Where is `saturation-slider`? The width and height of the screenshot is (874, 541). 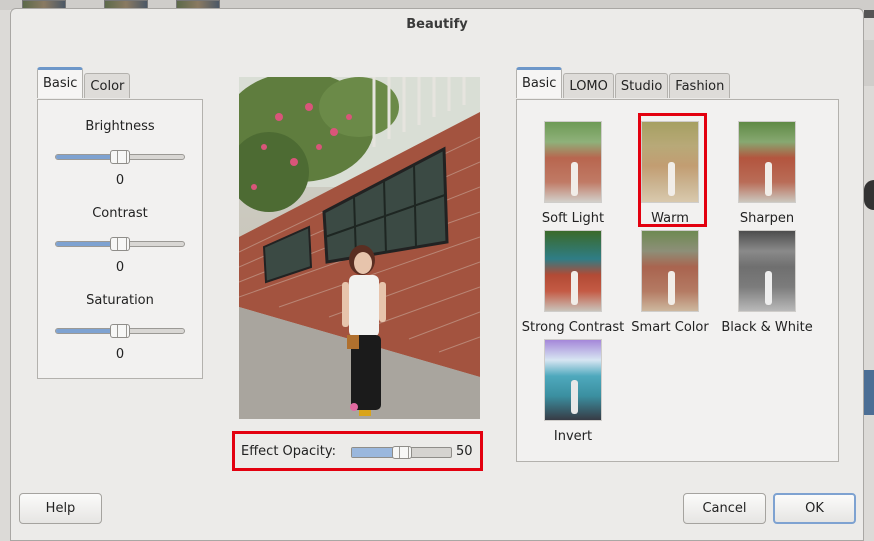
saturation-slider is located at coordinates (120, 331).